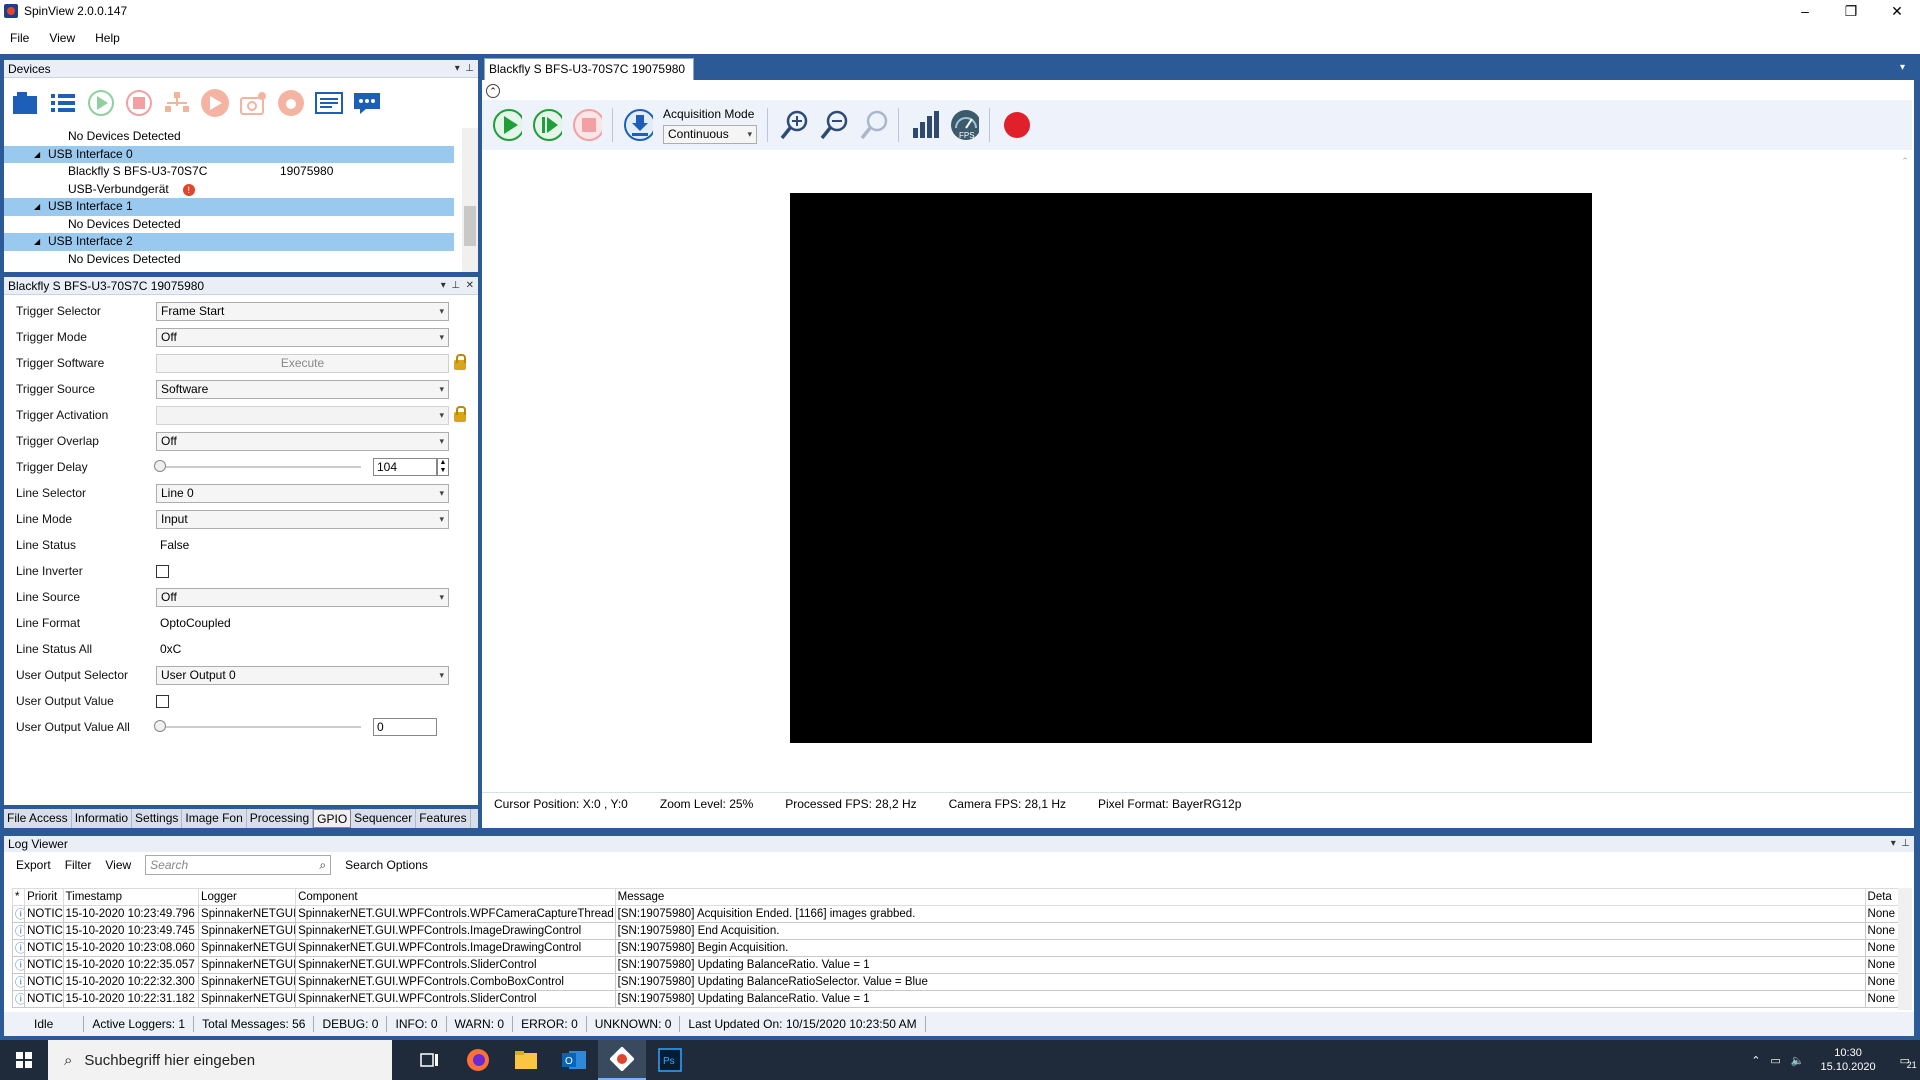  Describe the element at coordinates (547, 125) in the screenshot. I see `single-frame-icon` at that location.